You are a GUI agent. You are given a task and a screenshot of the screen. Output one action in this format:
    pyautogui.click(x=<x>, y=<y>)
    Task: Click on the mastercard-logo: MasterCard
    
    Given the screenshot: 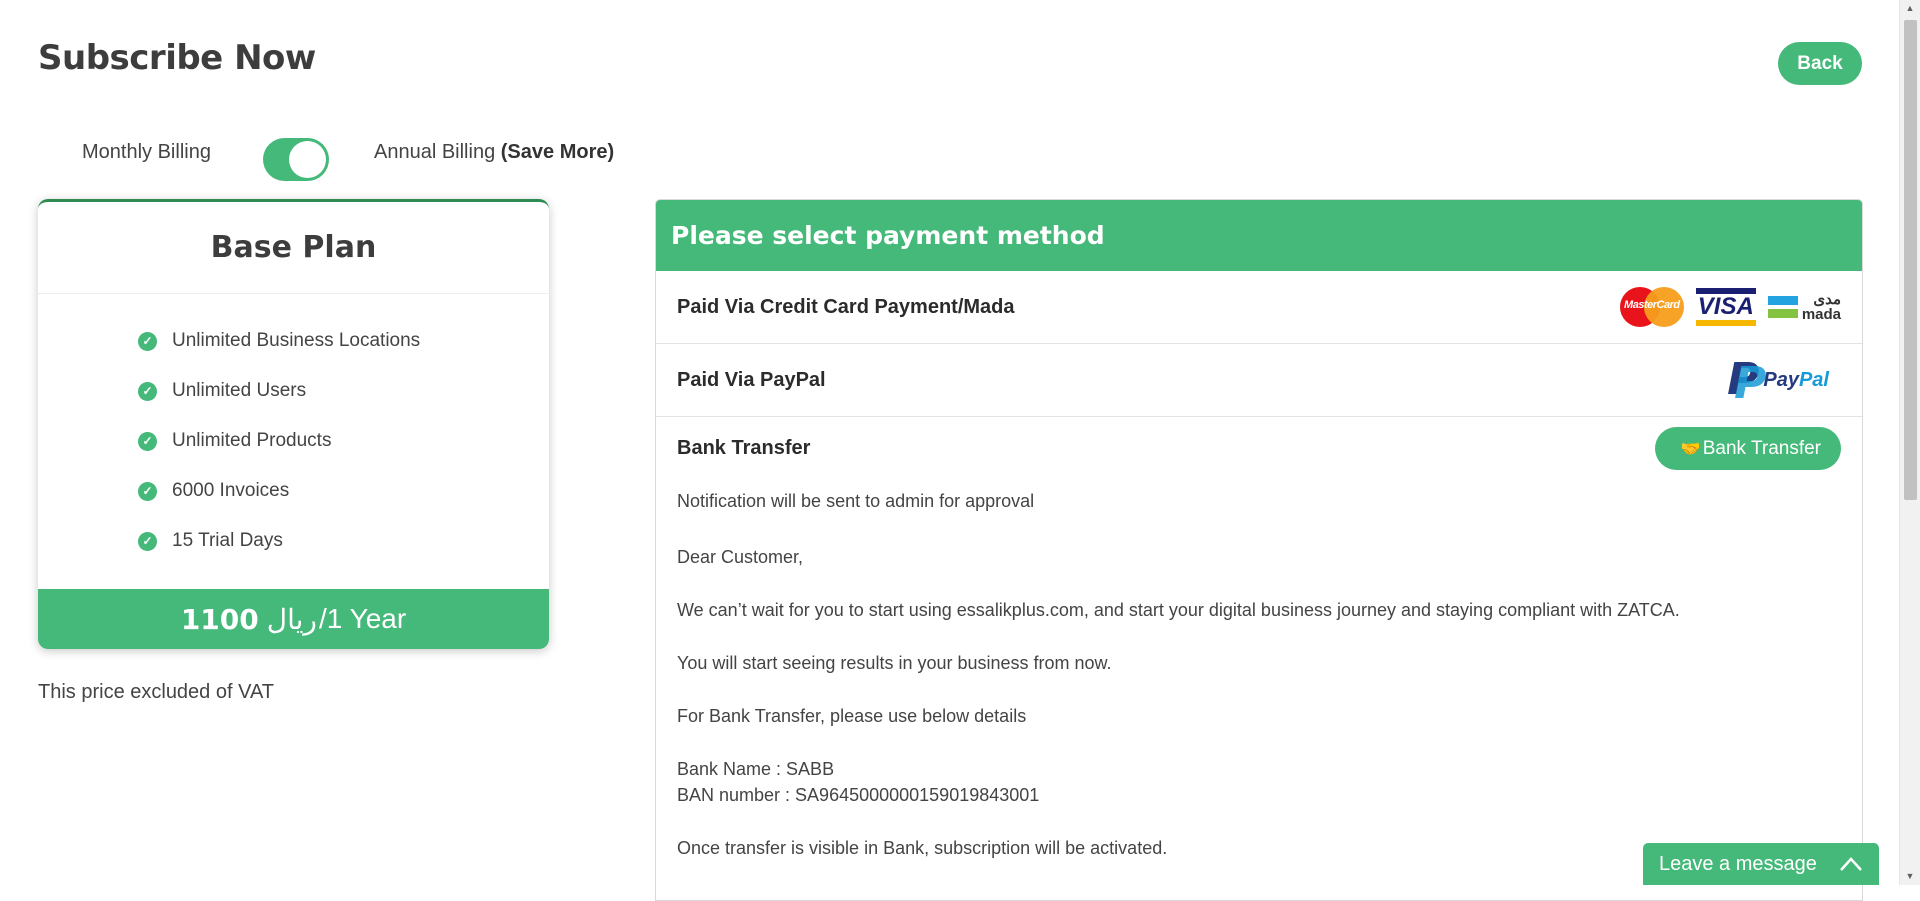 What is the action you would take?
    pyautogui.click(x=1651, y=307)
    